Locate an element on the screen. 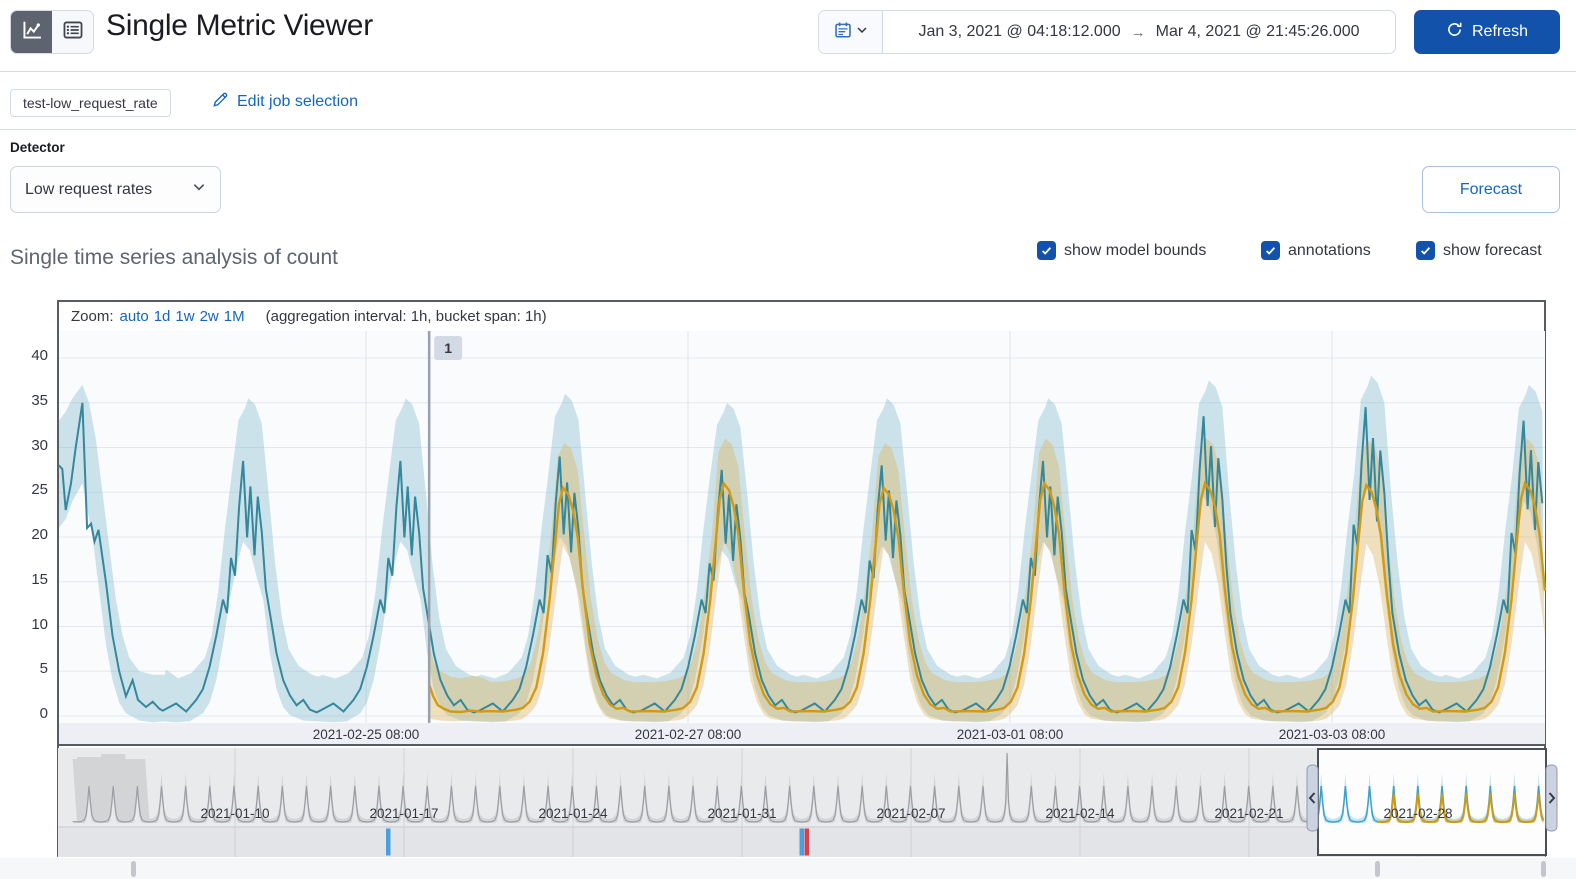 Image resolution: width=1576 pixels, height=879 pixels. annotation-badge-label: 1 is located at coordinates (448, 348).